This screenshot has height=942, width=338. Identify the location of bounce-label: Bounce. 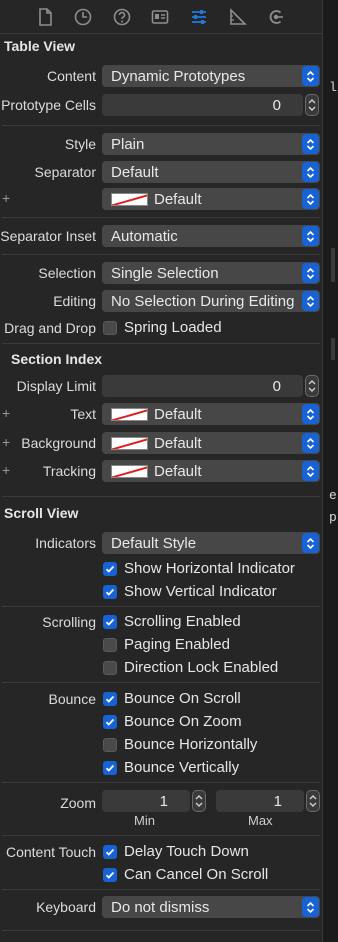
(72, 699).